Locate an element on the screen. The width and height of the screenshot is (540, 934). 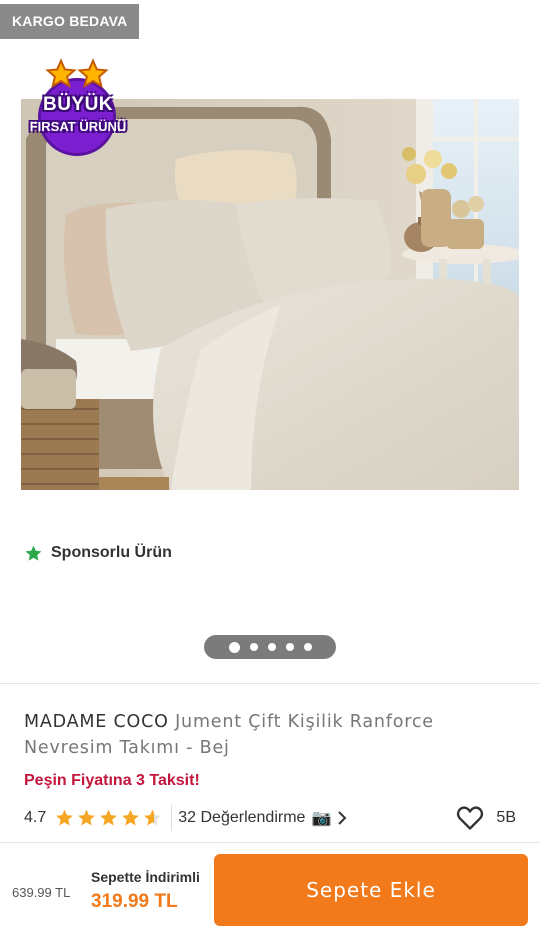
image-carousel-indicator is located at coordinates (270, 647).